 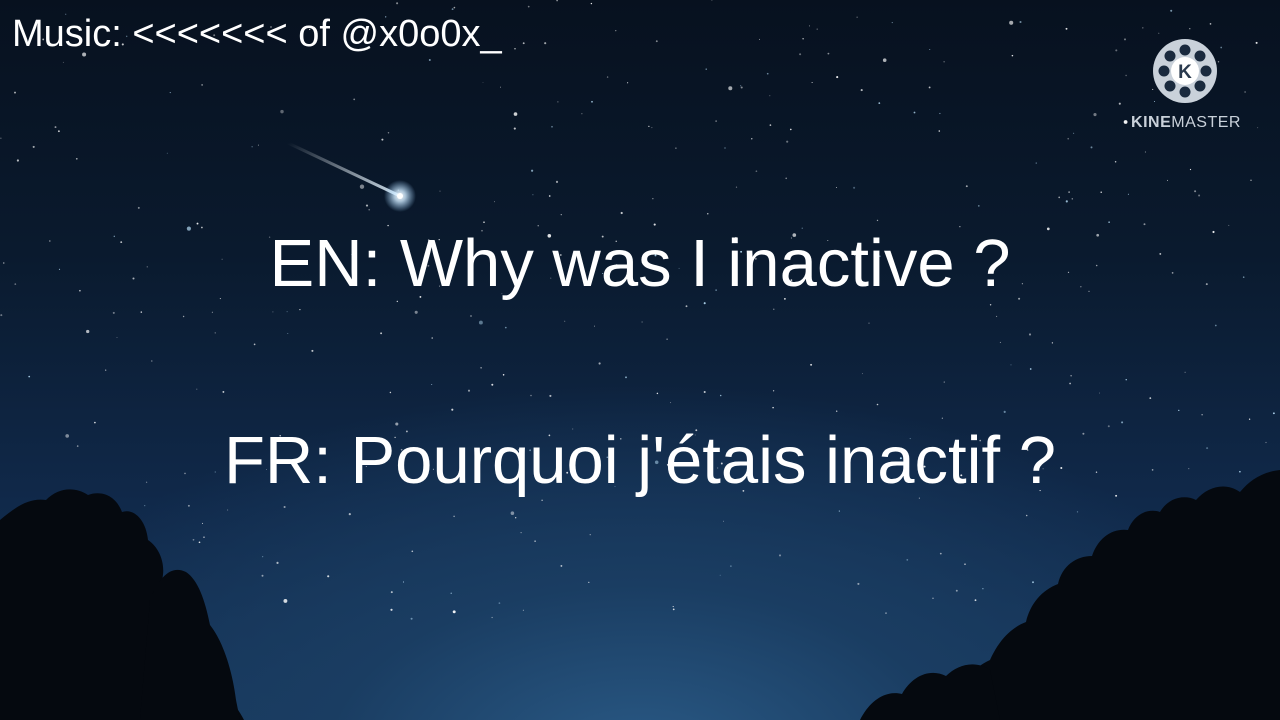 What do you see at coordinates (1185, 72) in the screenshot?
I see `logo-letter: K` at bounding box center [1185, 72].